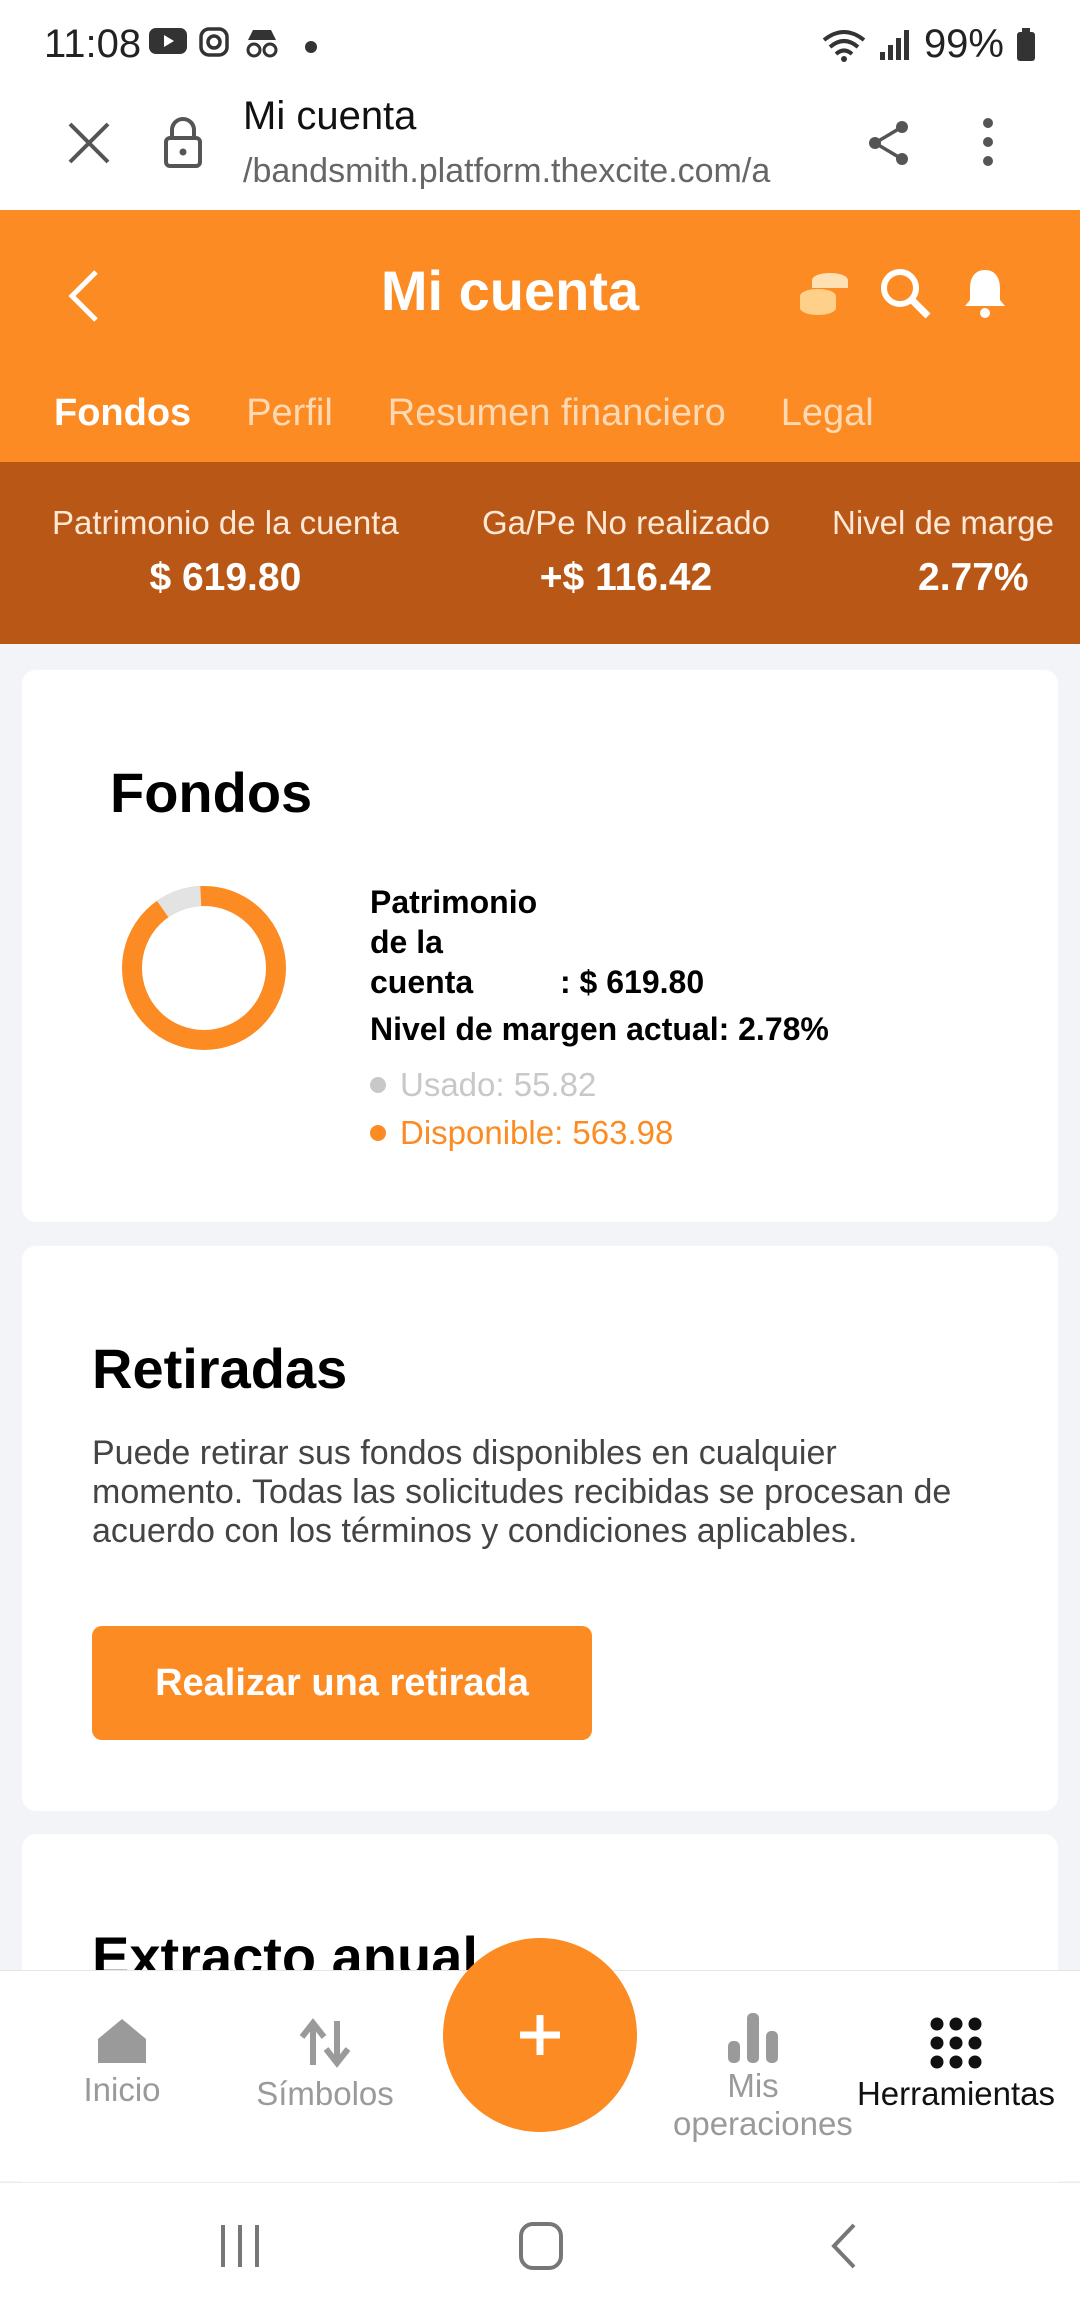  What do you see at coordinates (557, 413) in the screenshot?
I see `tab-resumen-financiero: Resumen financiero` at bounding box center [557, 413].